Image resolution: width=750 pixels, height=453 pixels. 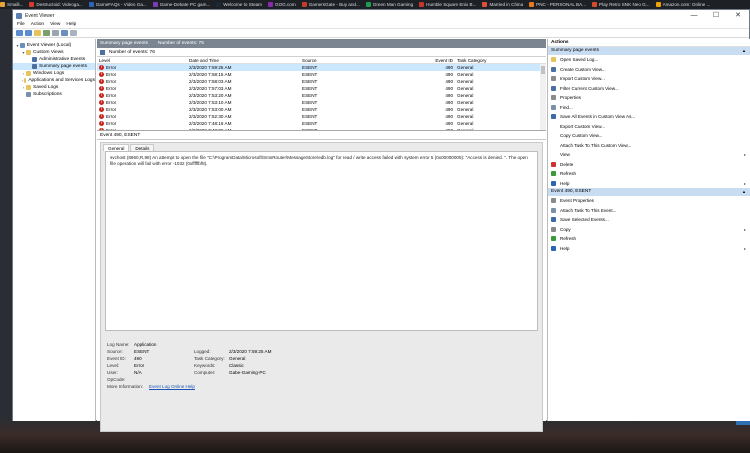 I want to click on forward-icon, so click(x=28, y=33).